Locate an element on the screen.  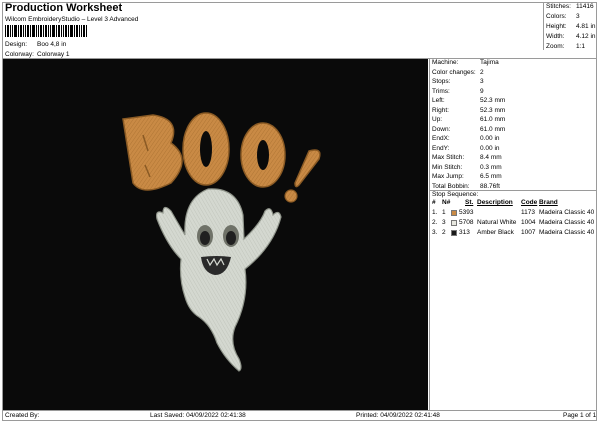
spec-key: EndX: is located at coordinates (441, 138).